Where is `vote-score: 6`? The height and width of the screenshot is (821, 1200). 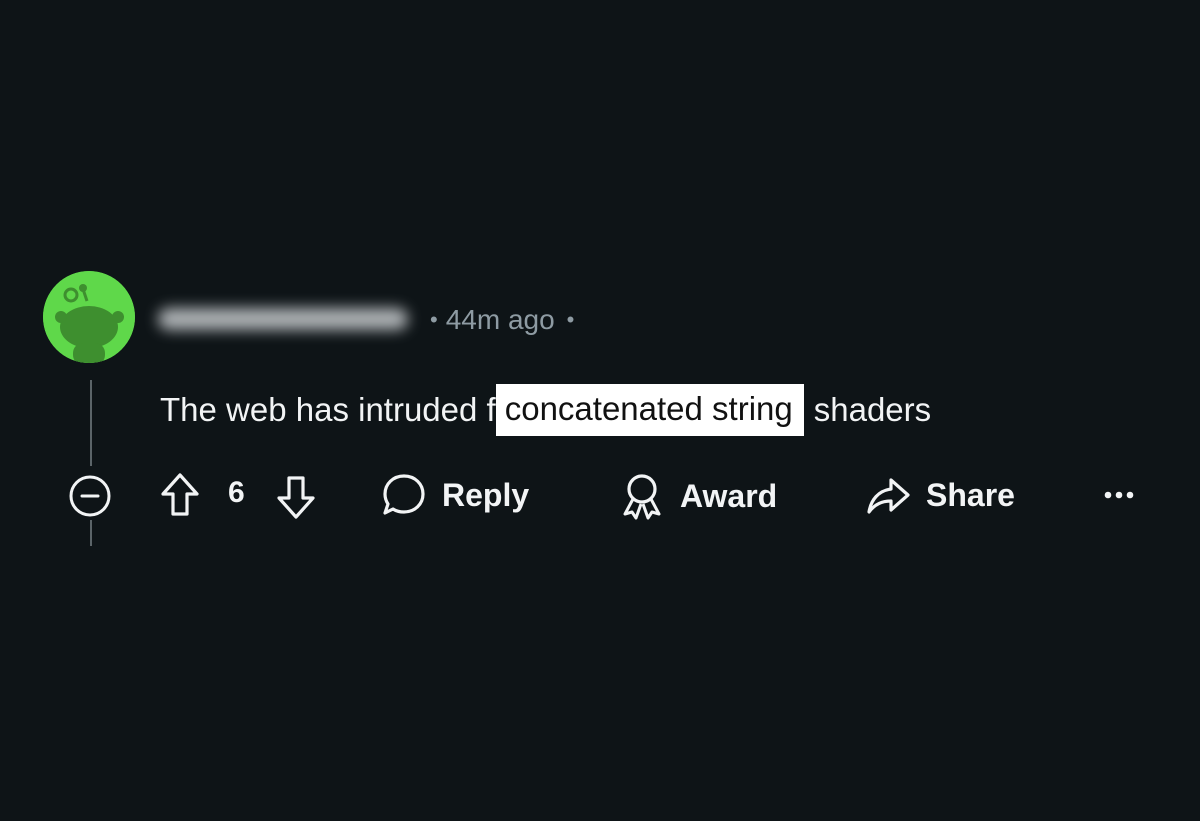
vote-score: 6 is located at coordinates (236, 492).